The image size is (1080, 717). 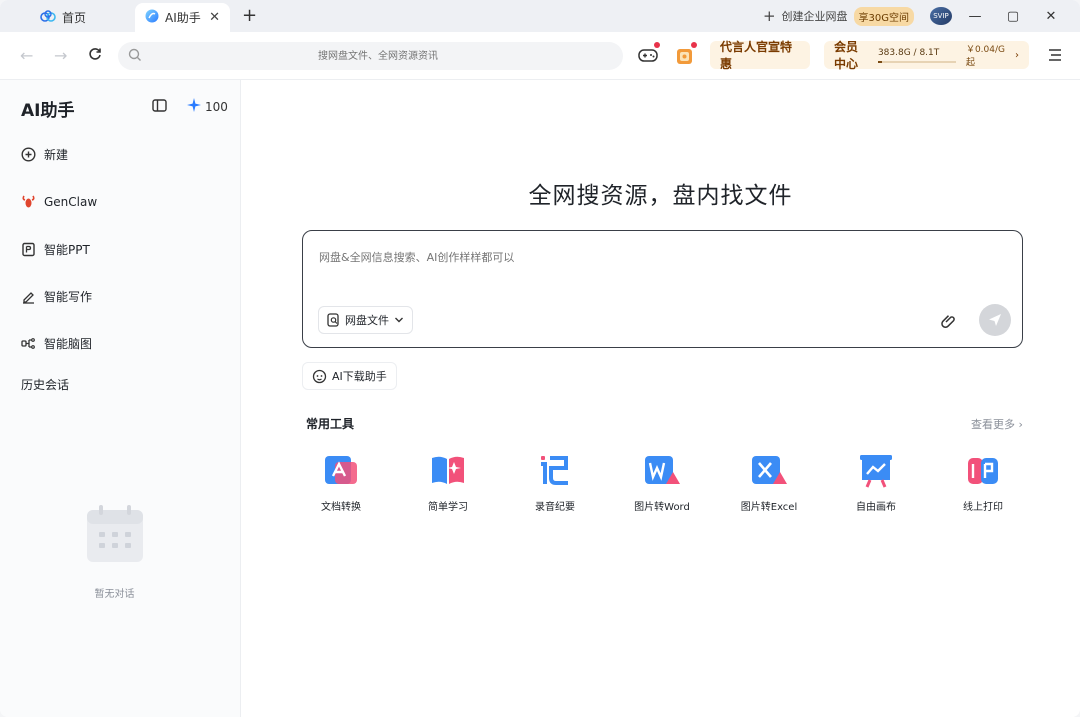 What do you see at coordinates (814, 16) in the screenshot?
I see `enterprise-label: 创建企业网盘` at bounding box center [814, 16].